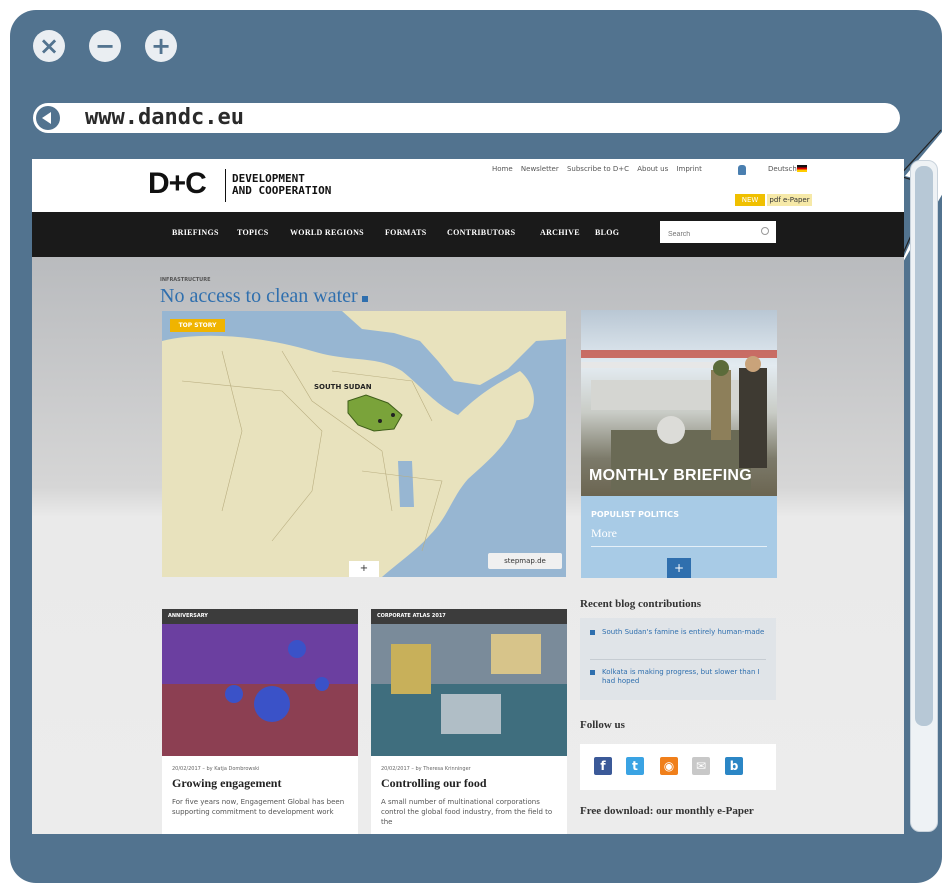 This screenshot has width=947, height=884. I want to click on new-badge: NEW, so click(750, 200).